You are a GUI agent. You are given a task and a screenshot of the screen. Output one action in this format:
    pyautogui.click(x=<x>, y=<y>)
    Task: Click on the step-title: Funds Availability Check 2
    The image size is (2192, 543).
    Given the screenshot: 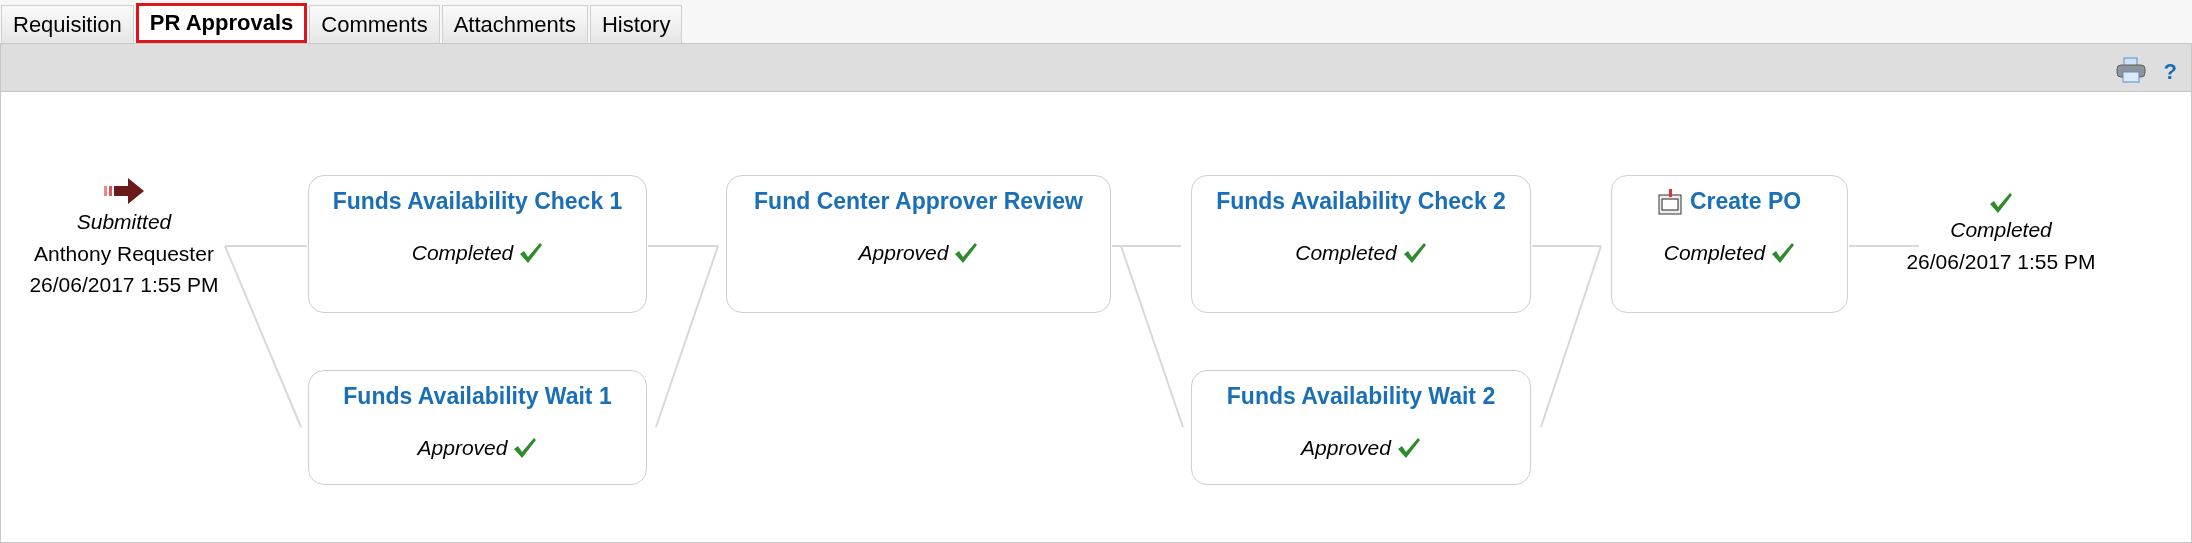 What is the action you would take?
    pyautogui.click(x=1361, y=201)
    